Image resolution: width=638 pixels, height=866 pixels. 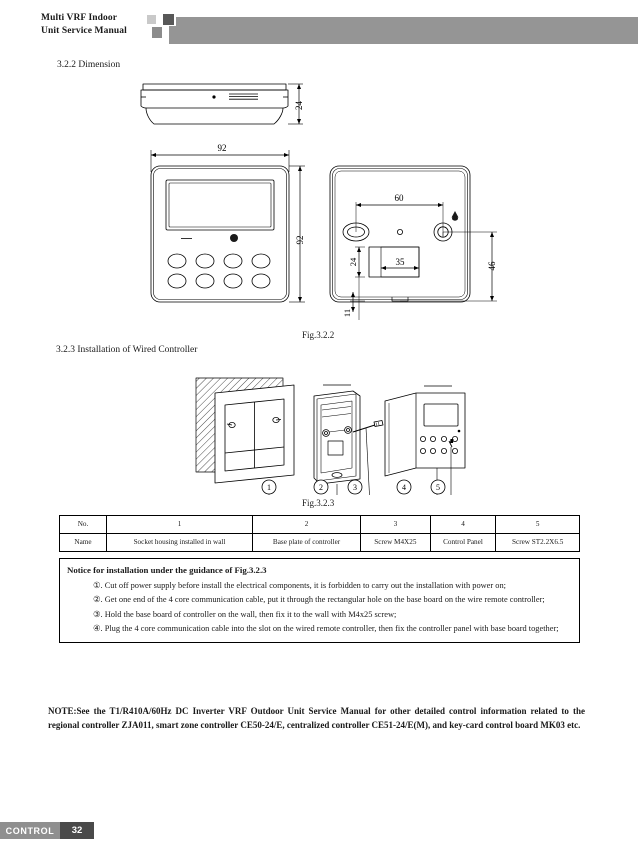 I want to click on dim-label-side-thickness: 24, so click(x=299, y=106).